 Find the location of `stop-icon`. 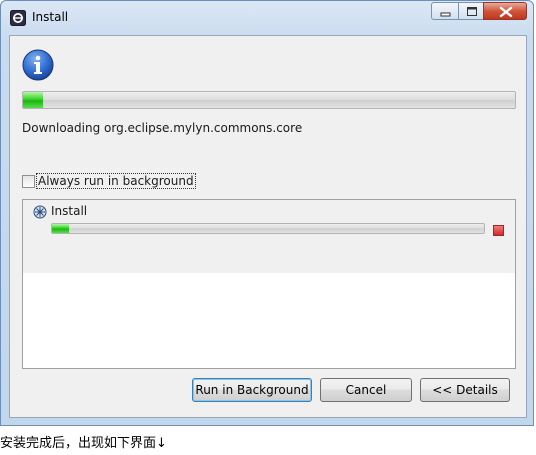

stop-icon is located at coordinates (498, 230).